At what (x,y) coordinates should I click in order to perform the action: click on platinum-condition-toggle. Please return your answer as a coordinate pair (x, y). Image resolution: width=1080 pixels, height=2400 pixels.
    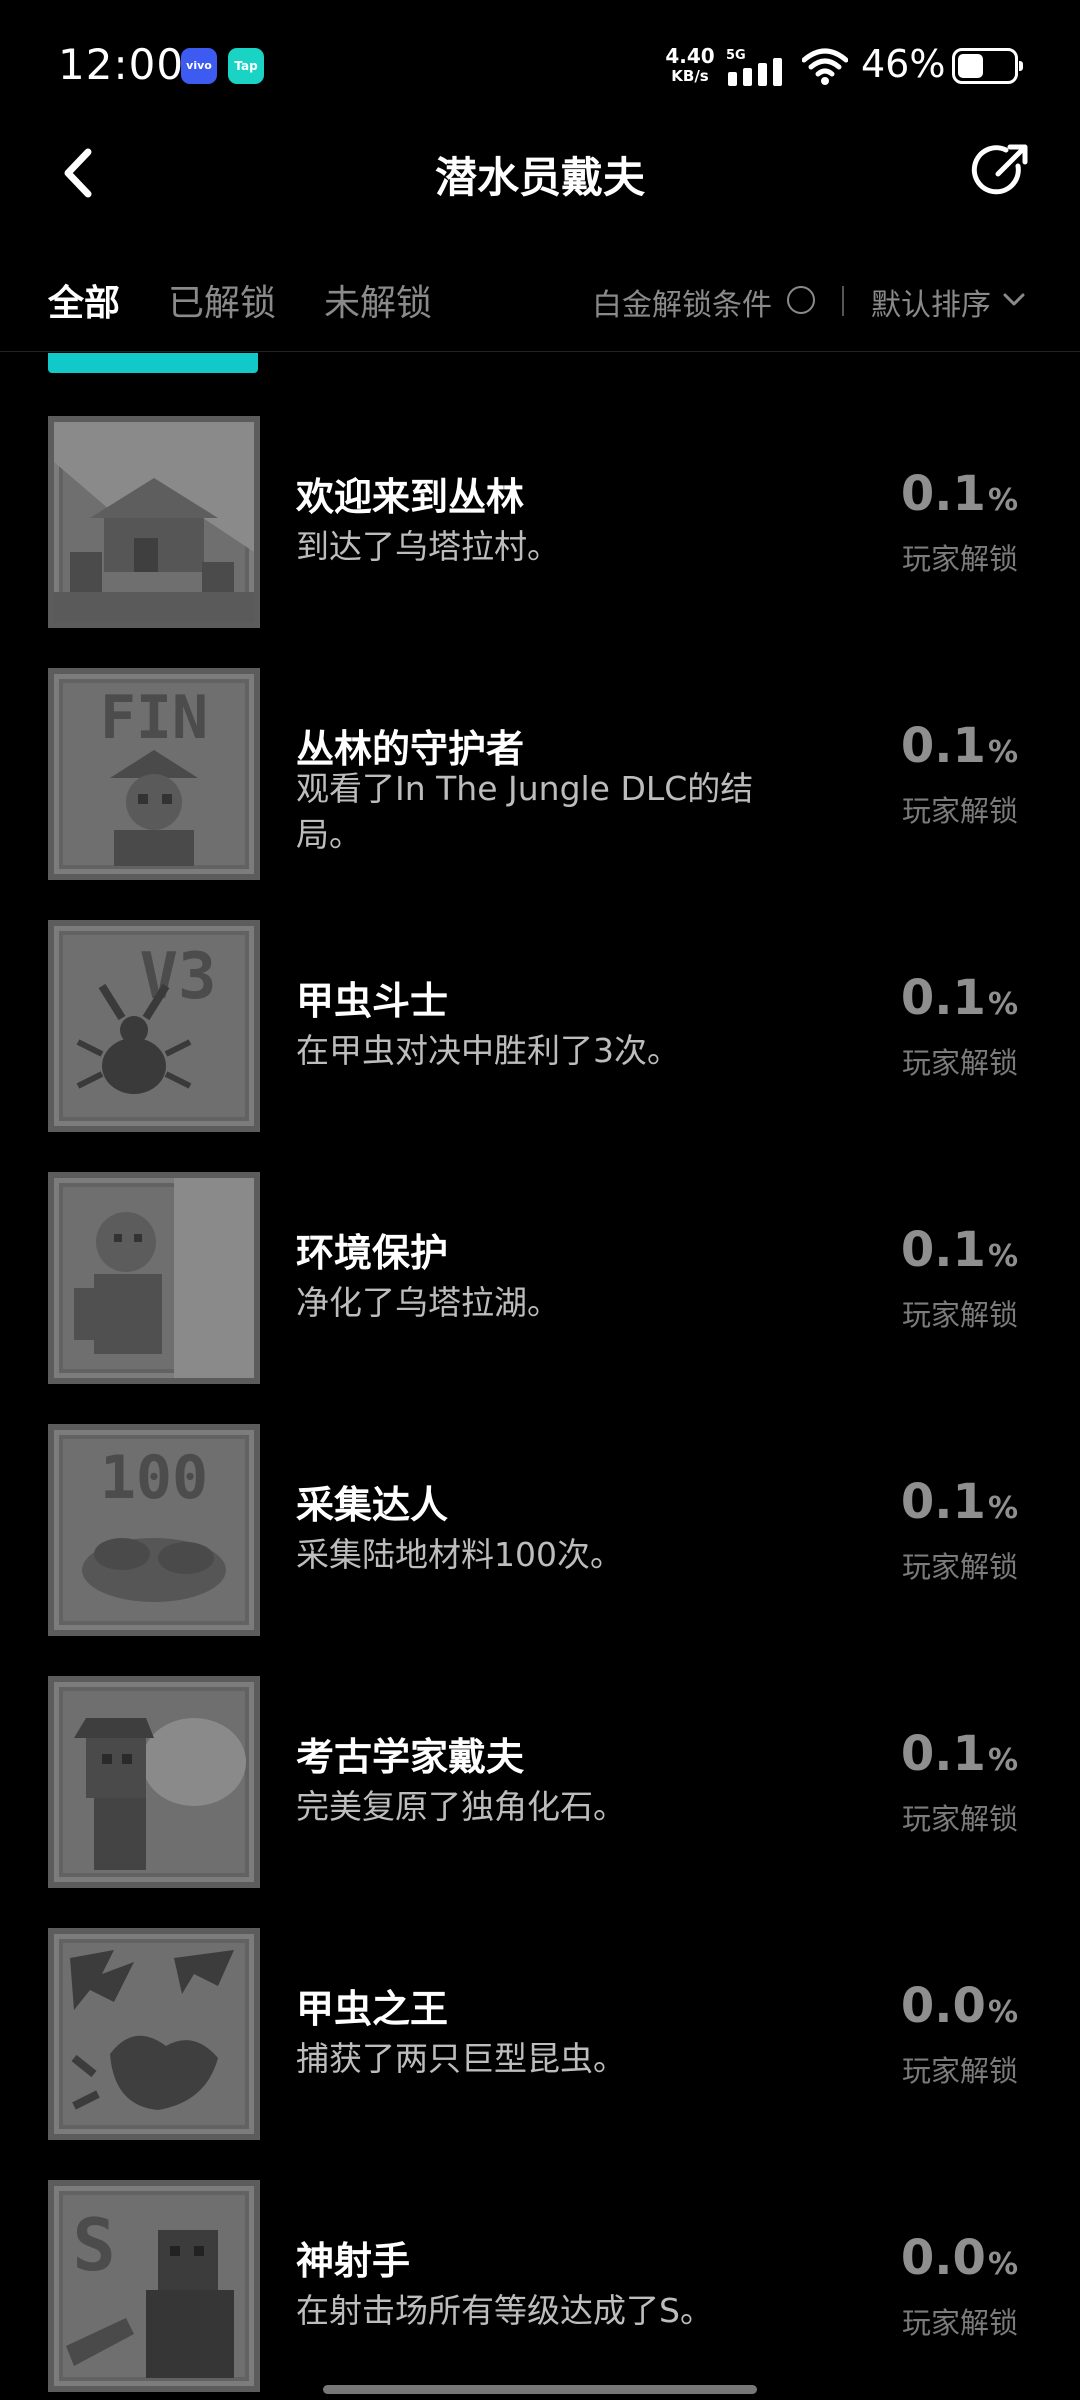
    Looking at the image, I should click on (801, 300).